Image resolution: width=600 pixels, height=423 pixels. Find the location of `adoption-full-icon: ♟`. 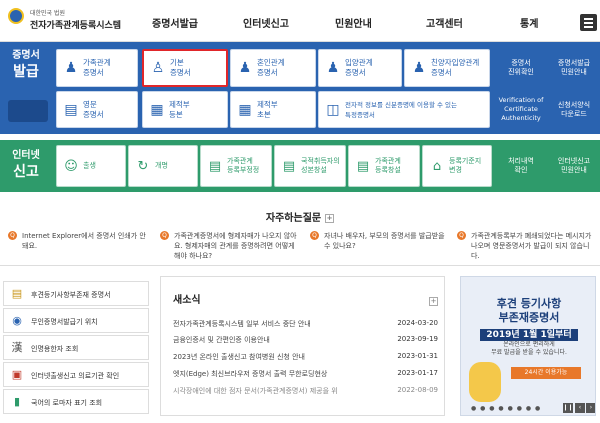

adoption-full-icon: ♟ is located at coordinates (419, 68).